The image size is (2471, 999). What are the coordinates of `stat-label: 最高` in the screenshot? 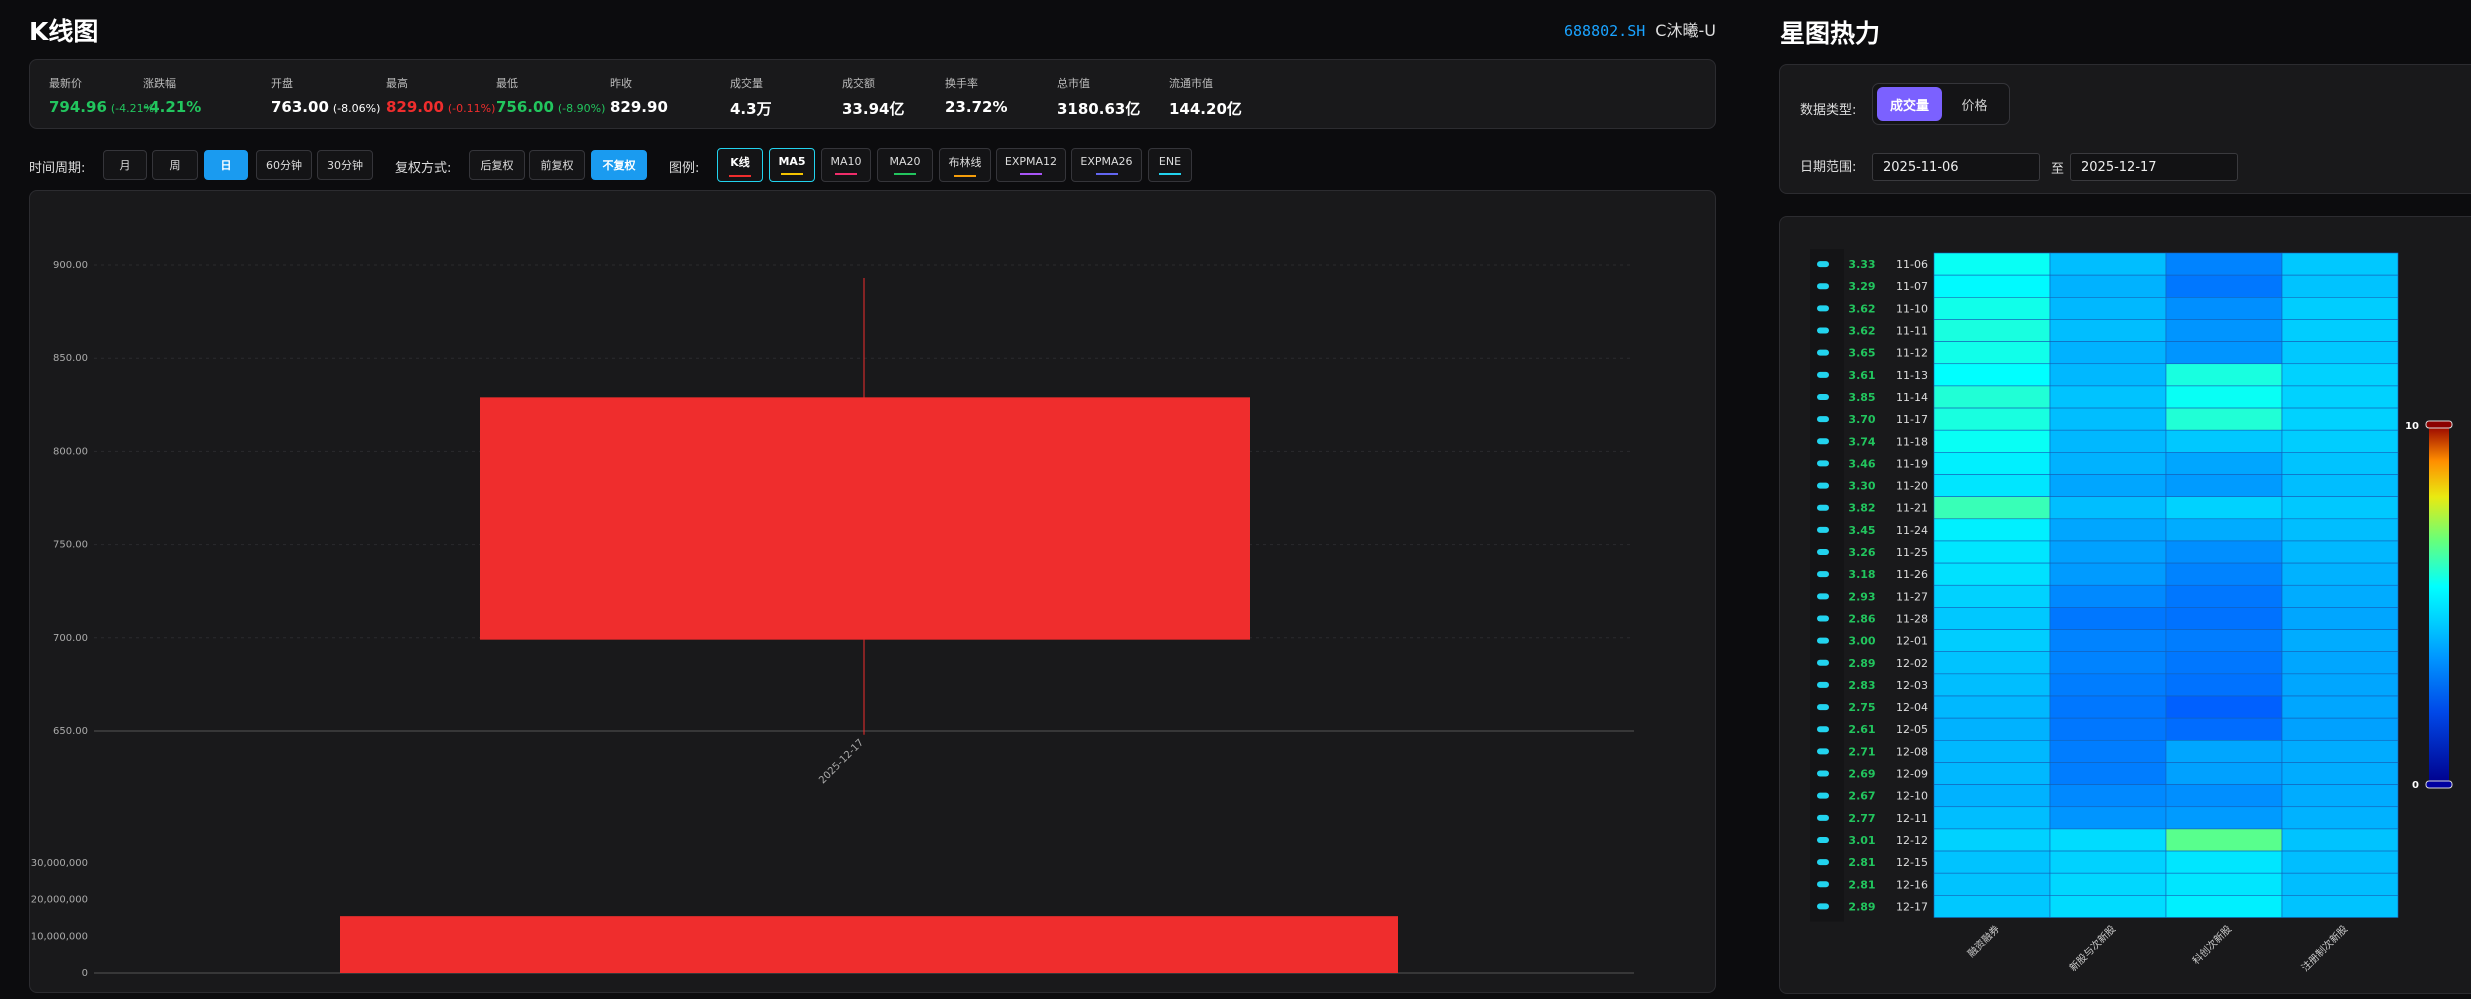 It's located at (397, 83).